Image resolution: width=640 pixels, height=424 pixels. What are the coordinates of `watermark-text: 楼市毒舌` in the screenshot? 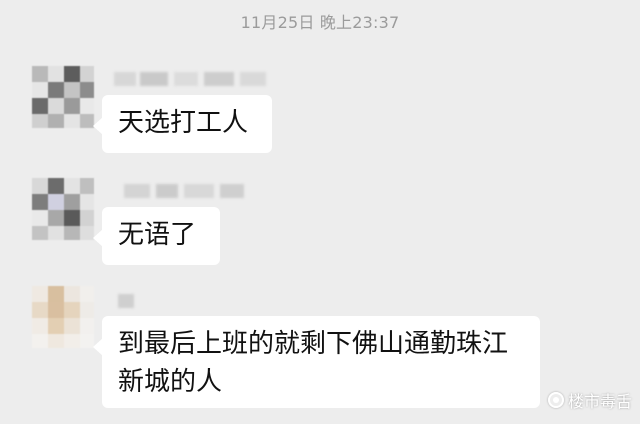 It's located at (599, 401).